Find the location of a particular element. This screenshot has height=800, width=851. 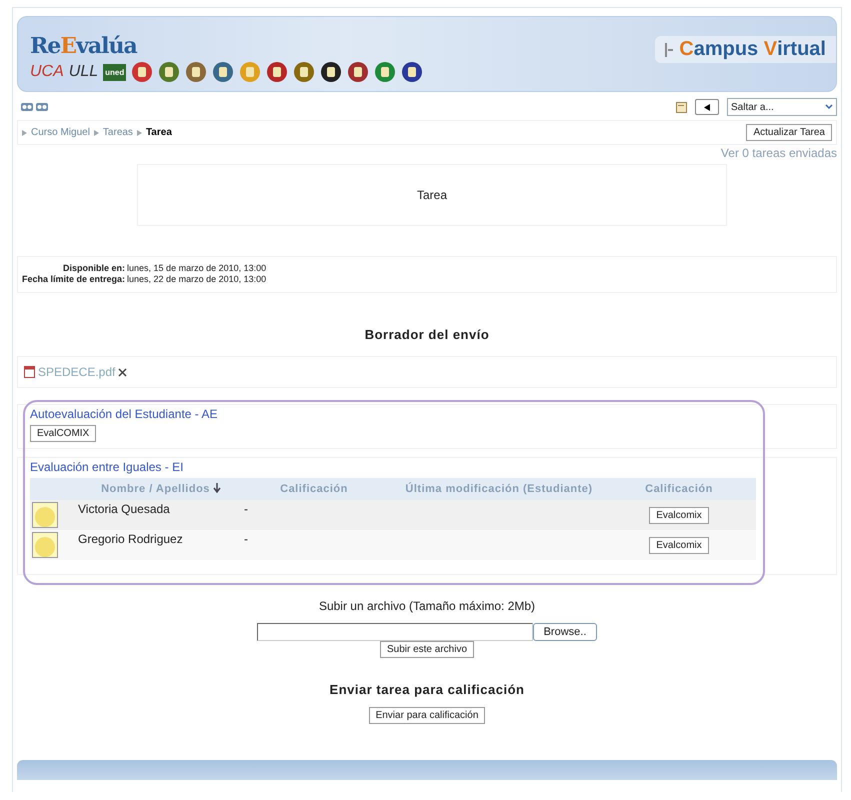

university-logo: uned is located at coordinates (114, 72).